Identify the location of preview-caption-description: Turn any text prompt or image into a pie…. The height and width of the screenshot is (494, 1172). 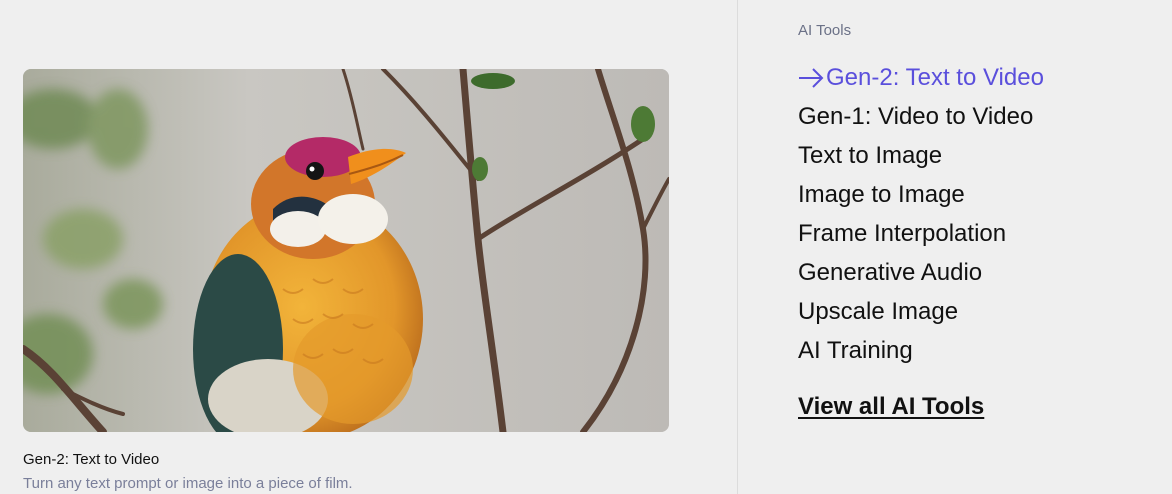
(188, 483).